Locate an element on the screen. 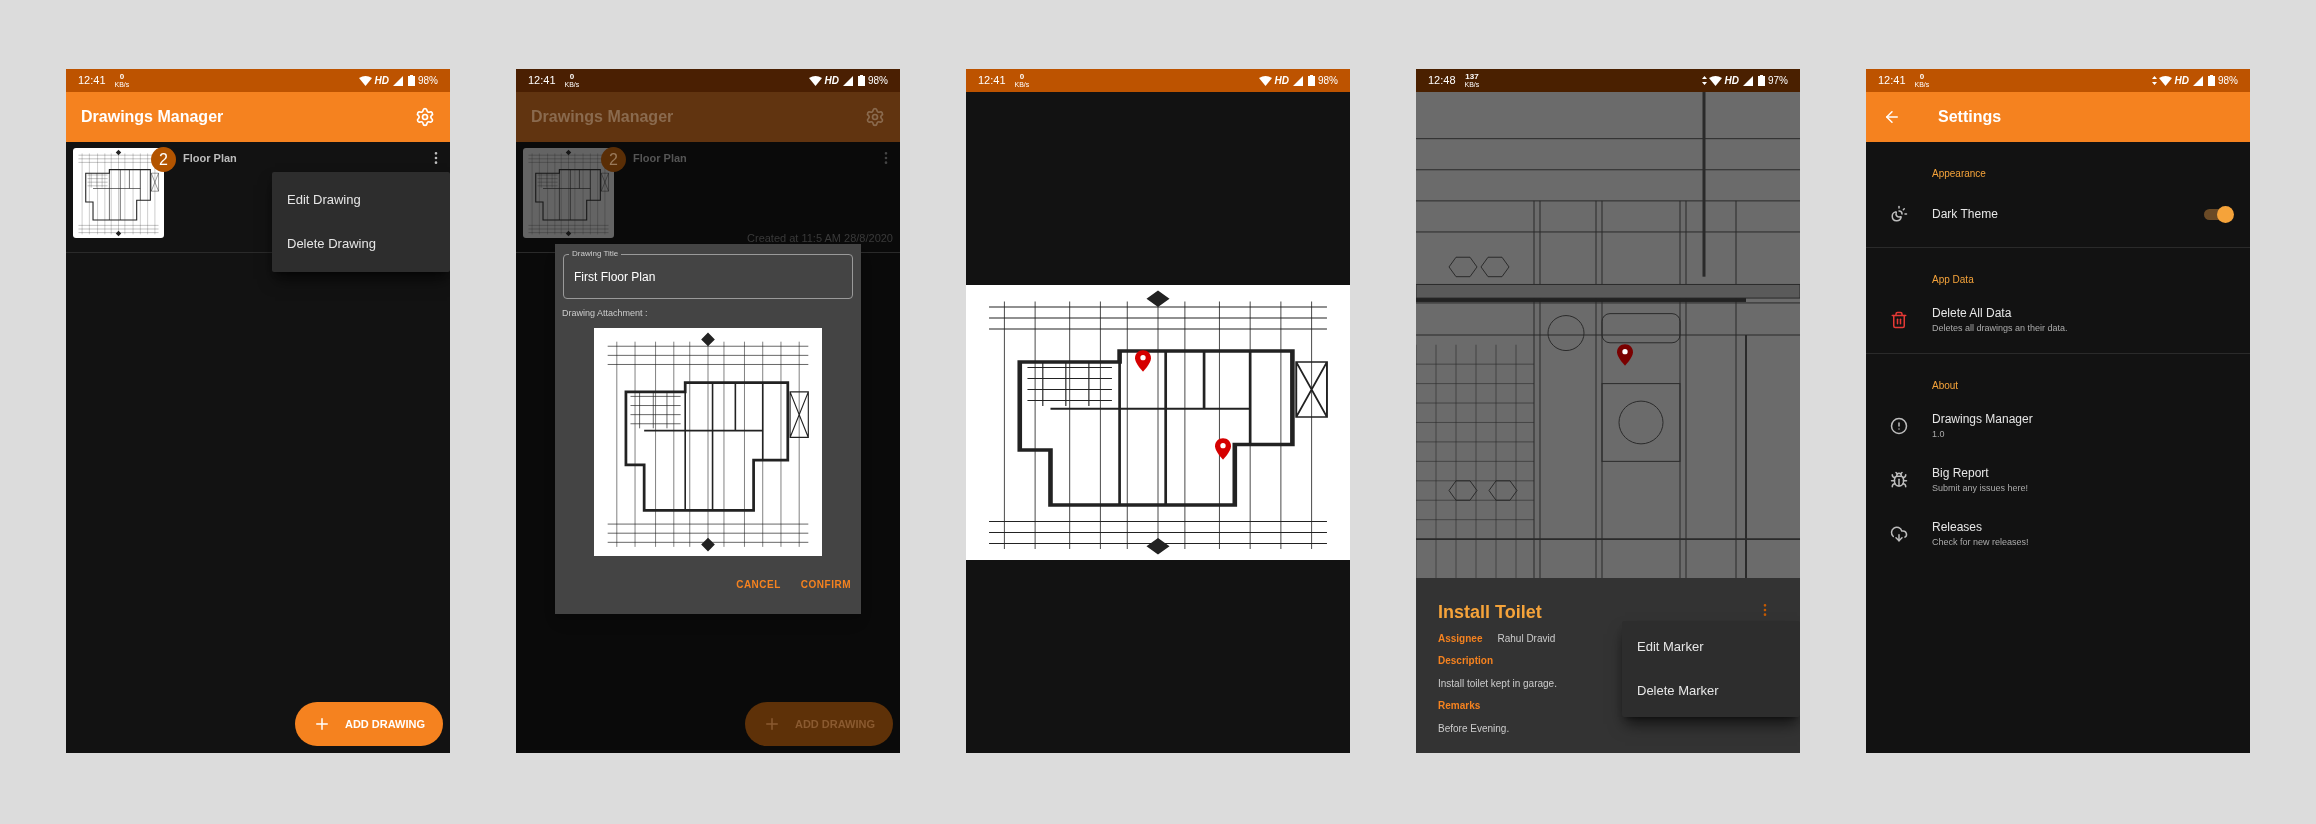  battery-level: 97% is located at coordinates (1778, 81).